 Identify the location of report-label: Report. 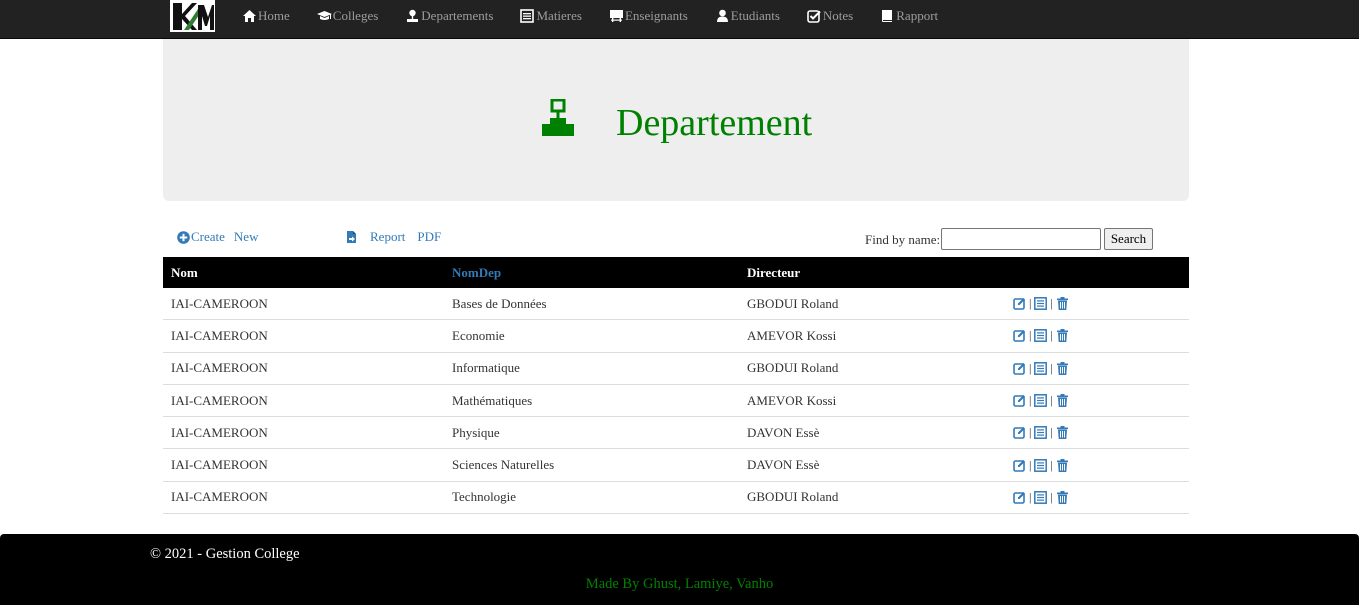
(387, 237).